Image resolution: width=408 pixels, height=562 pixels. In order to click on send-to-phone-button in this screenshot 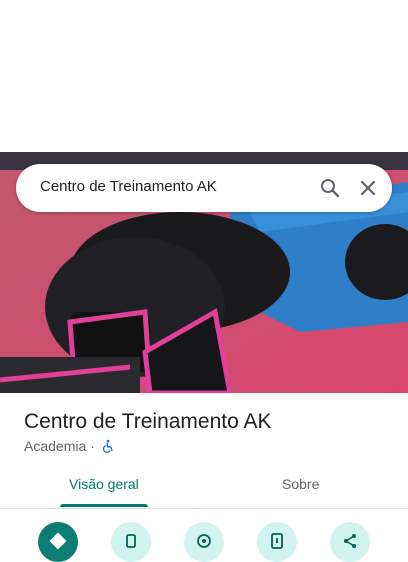, I will do `click(277, 542)`.